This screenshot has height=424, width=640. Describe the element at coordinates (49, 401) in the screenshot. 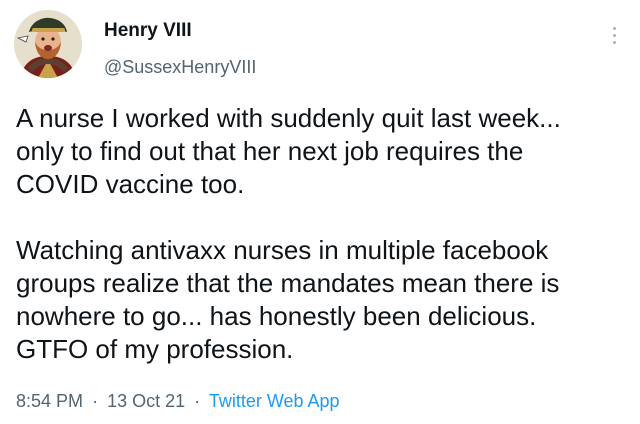

I see `tweet-time: 8:54 PM` at that location.